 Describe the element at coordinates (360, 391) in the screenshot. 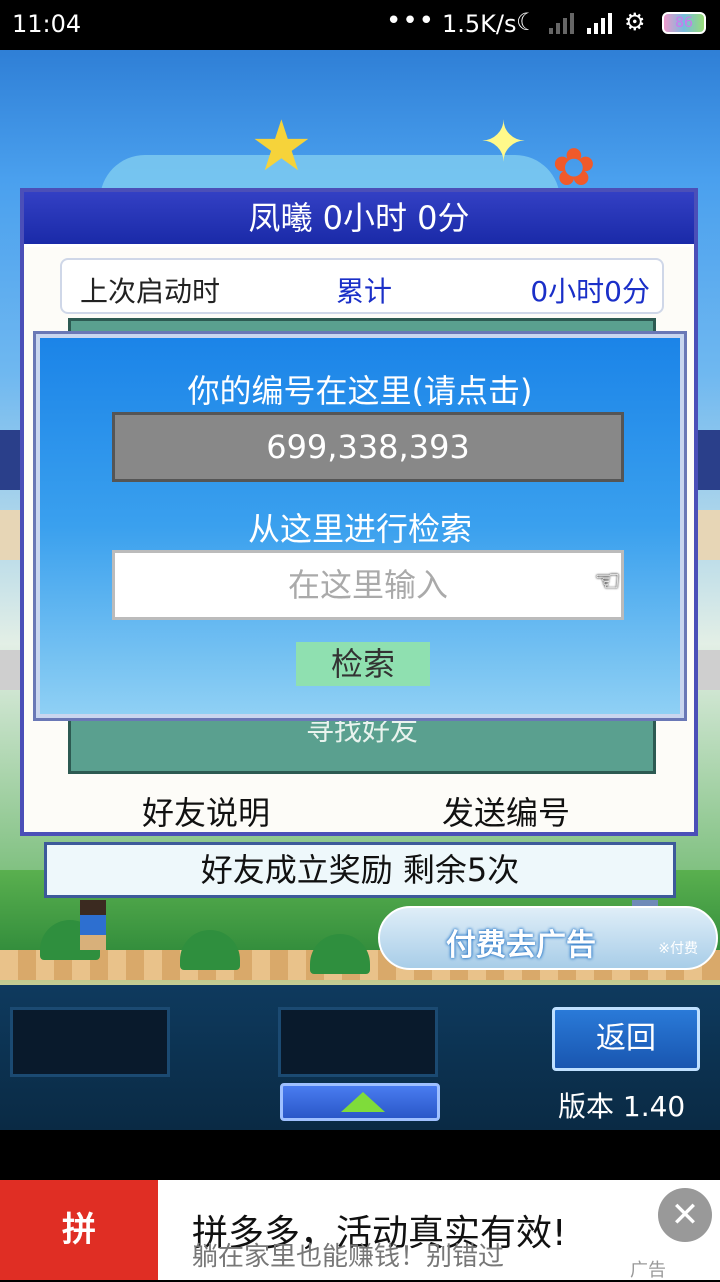

I see `dialog-title: 你的编号在这里(请点击)` at that location.